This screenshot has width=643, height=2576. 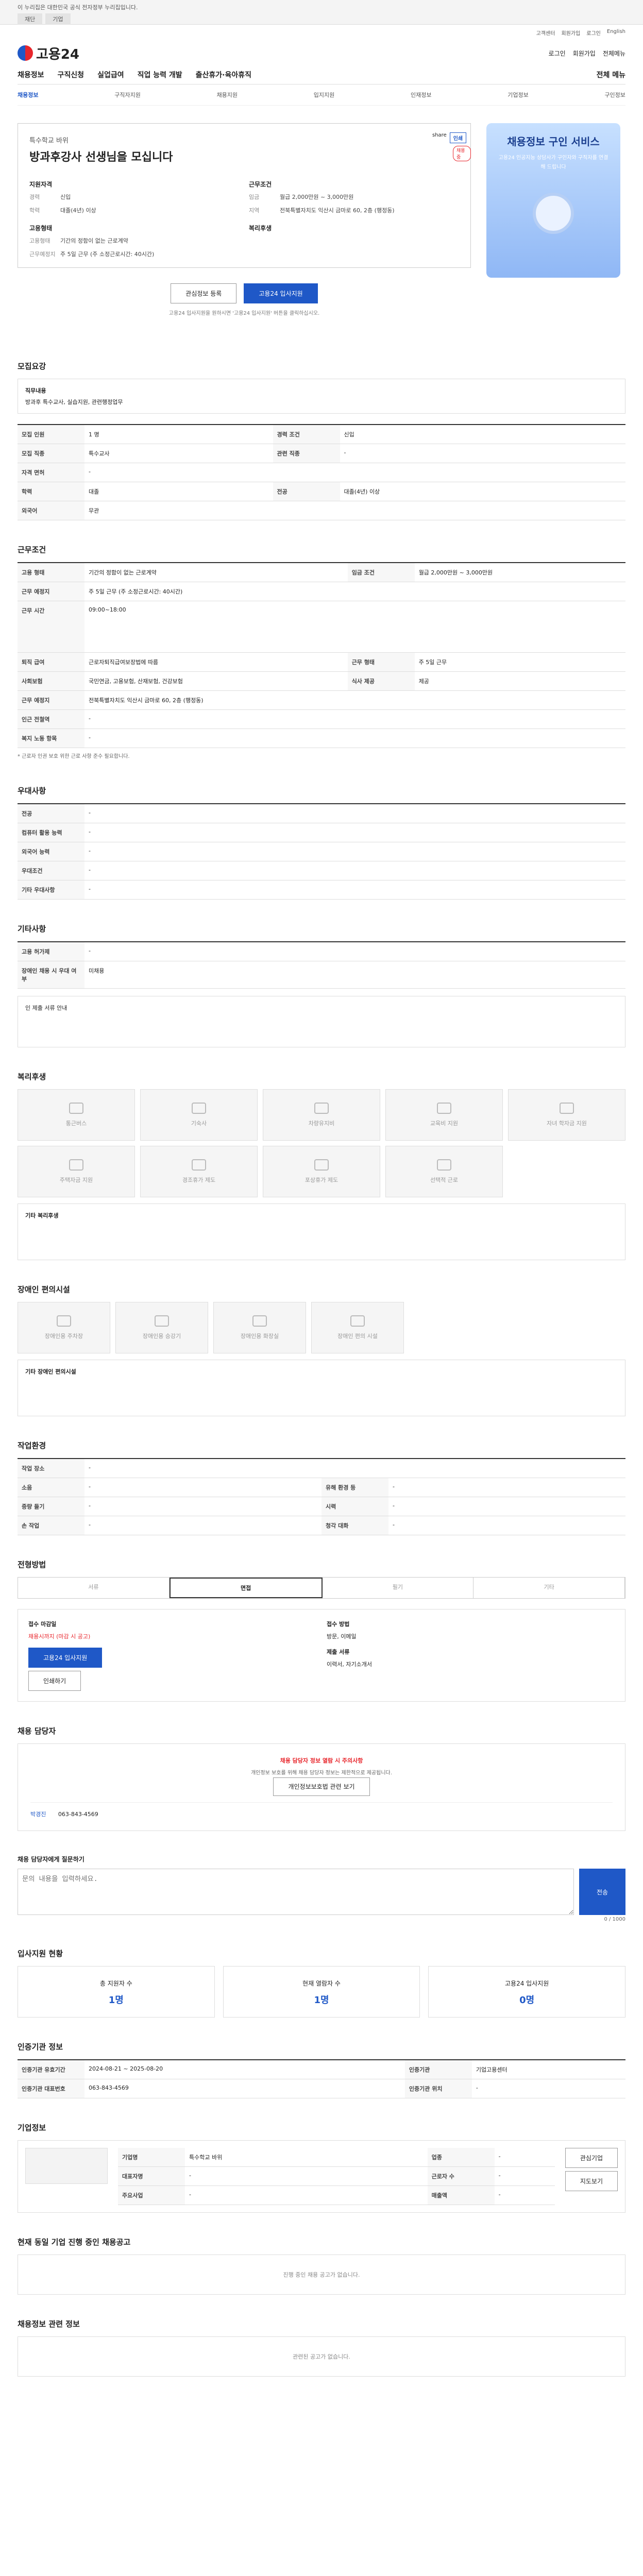 I want to click on wheelchair-icon, so click(x=357, y=1321).